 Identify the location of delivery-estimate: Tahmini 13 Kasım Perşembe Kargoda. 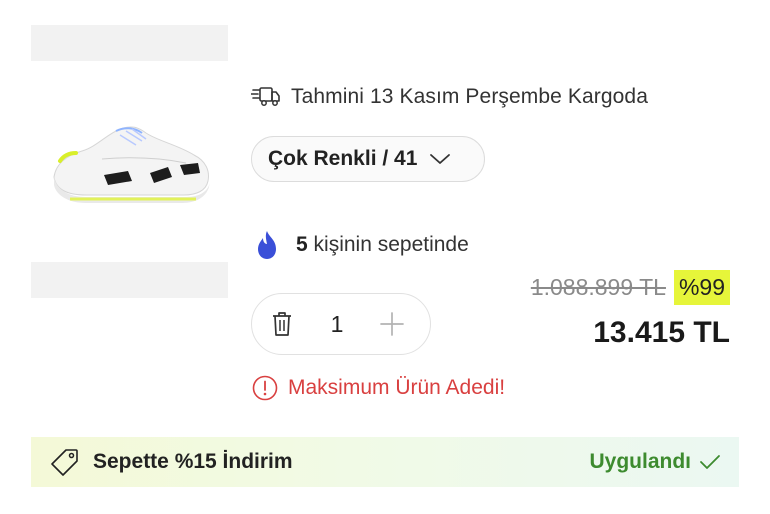
(449, 97).